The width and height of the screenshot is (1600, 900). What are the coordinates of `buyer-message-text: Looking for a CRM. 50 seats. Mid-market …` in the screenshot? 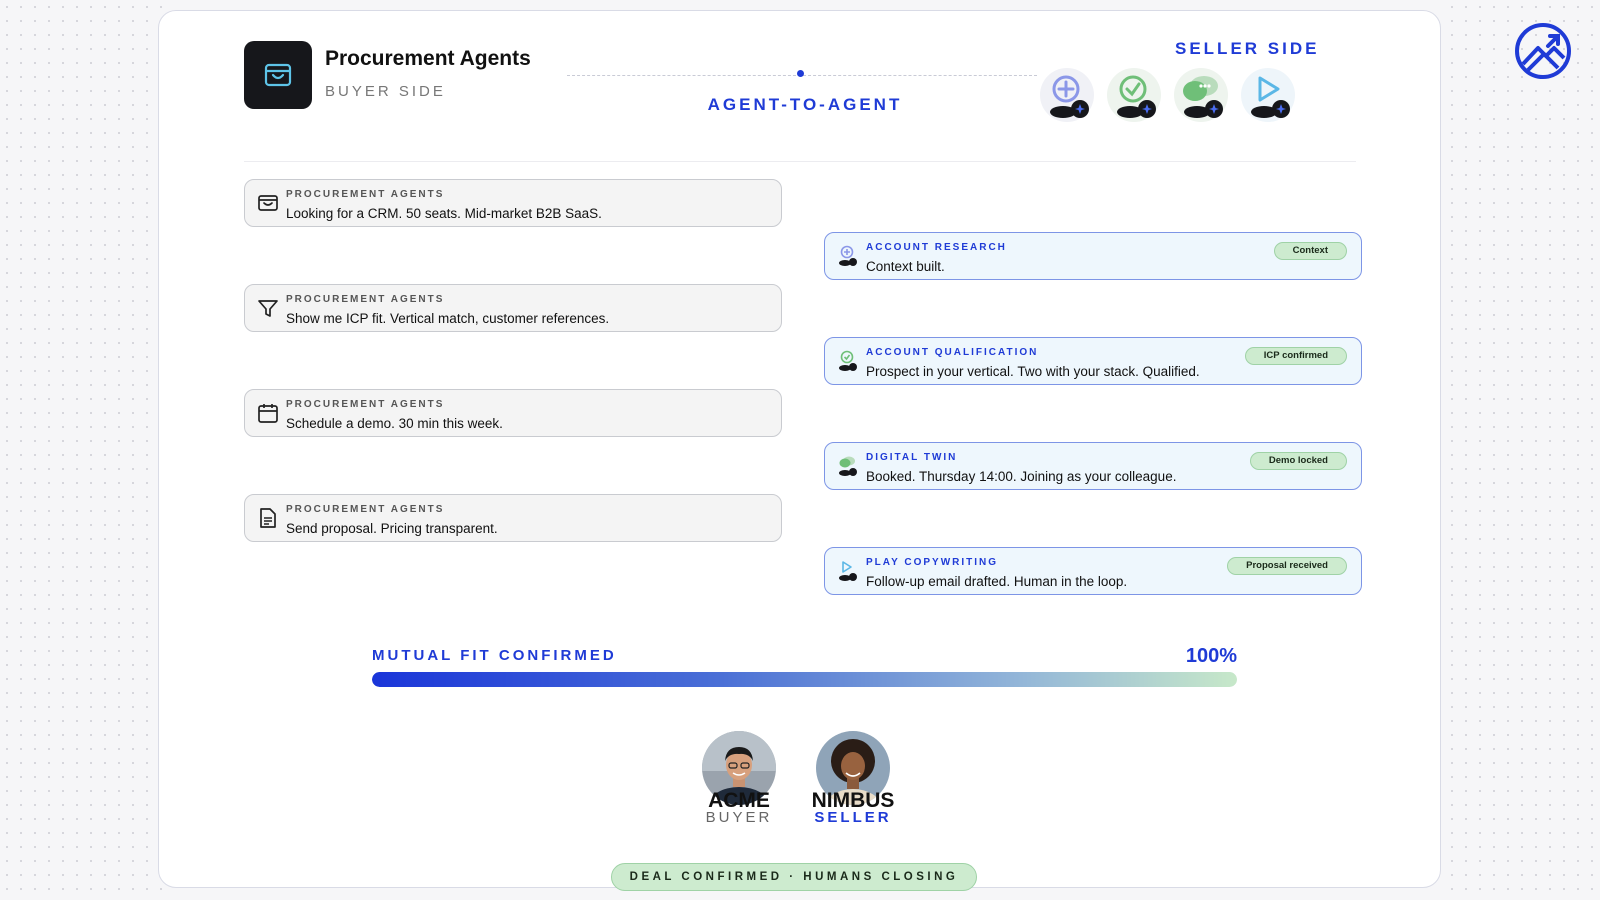 It's located at (444, 213).